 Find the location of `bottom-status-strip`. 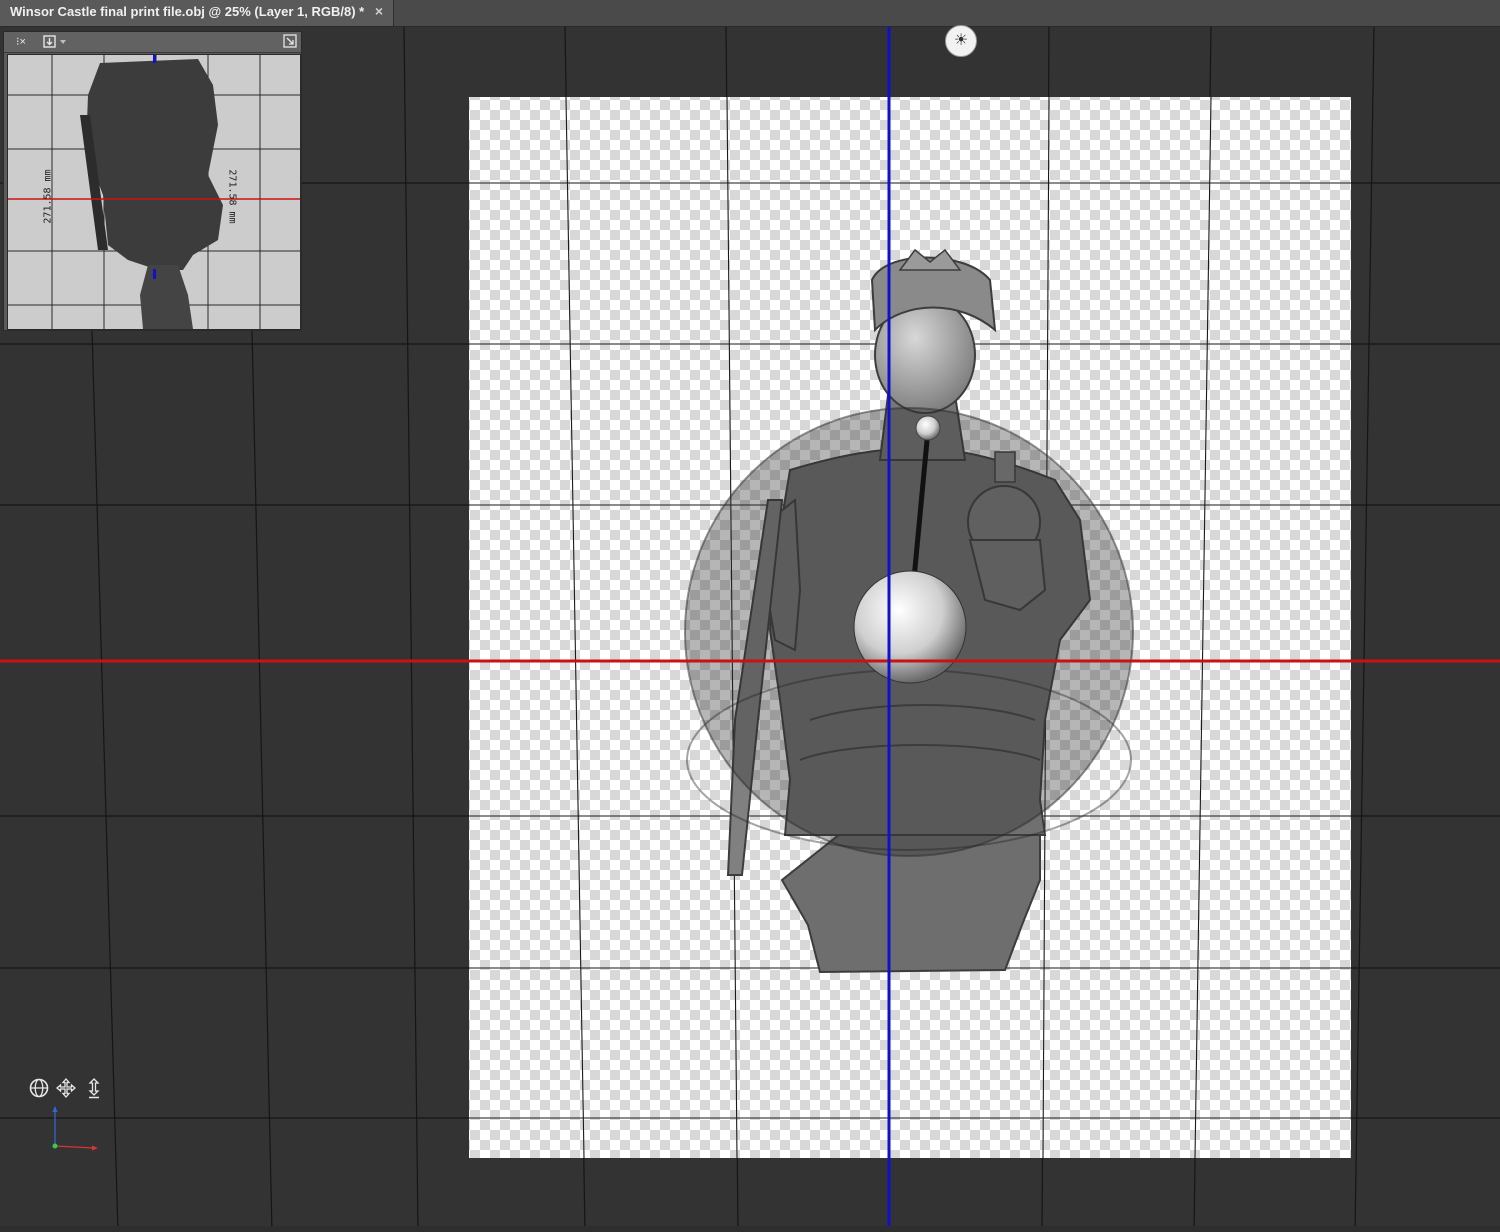

bottom-status-strip is located at coordinates (750, 1229).